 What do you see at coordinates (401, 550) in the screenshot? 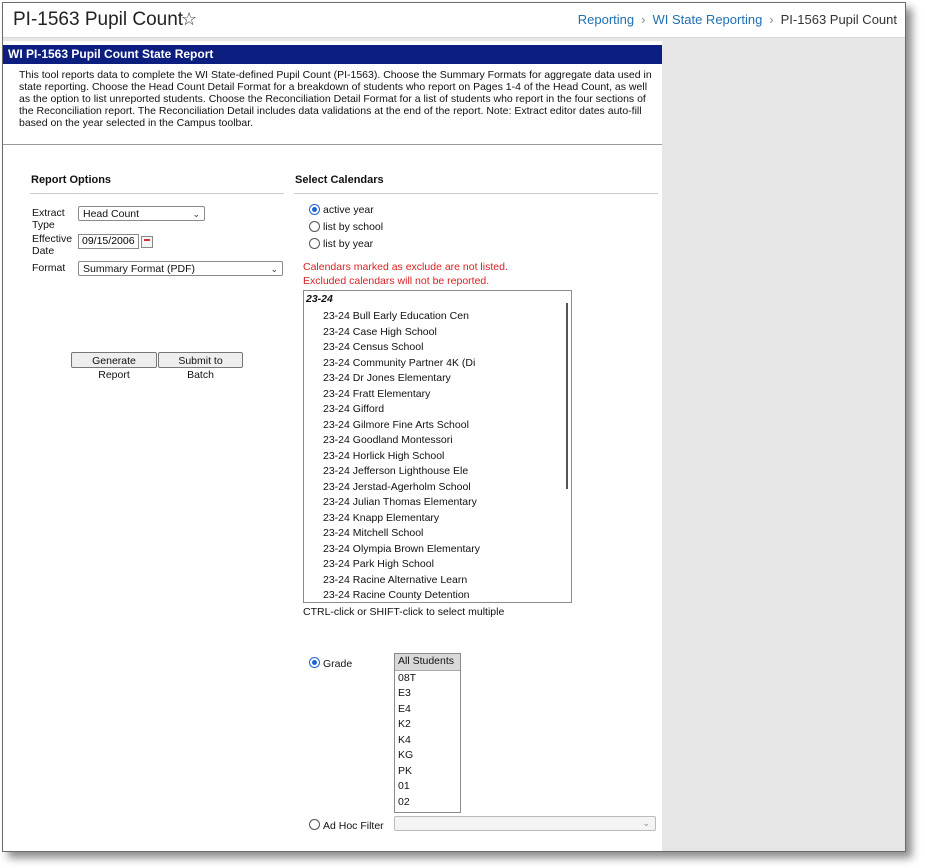
I see `calendar-option: 23-24 Olympia Brown Elementary` at bounding box center [401, 550].